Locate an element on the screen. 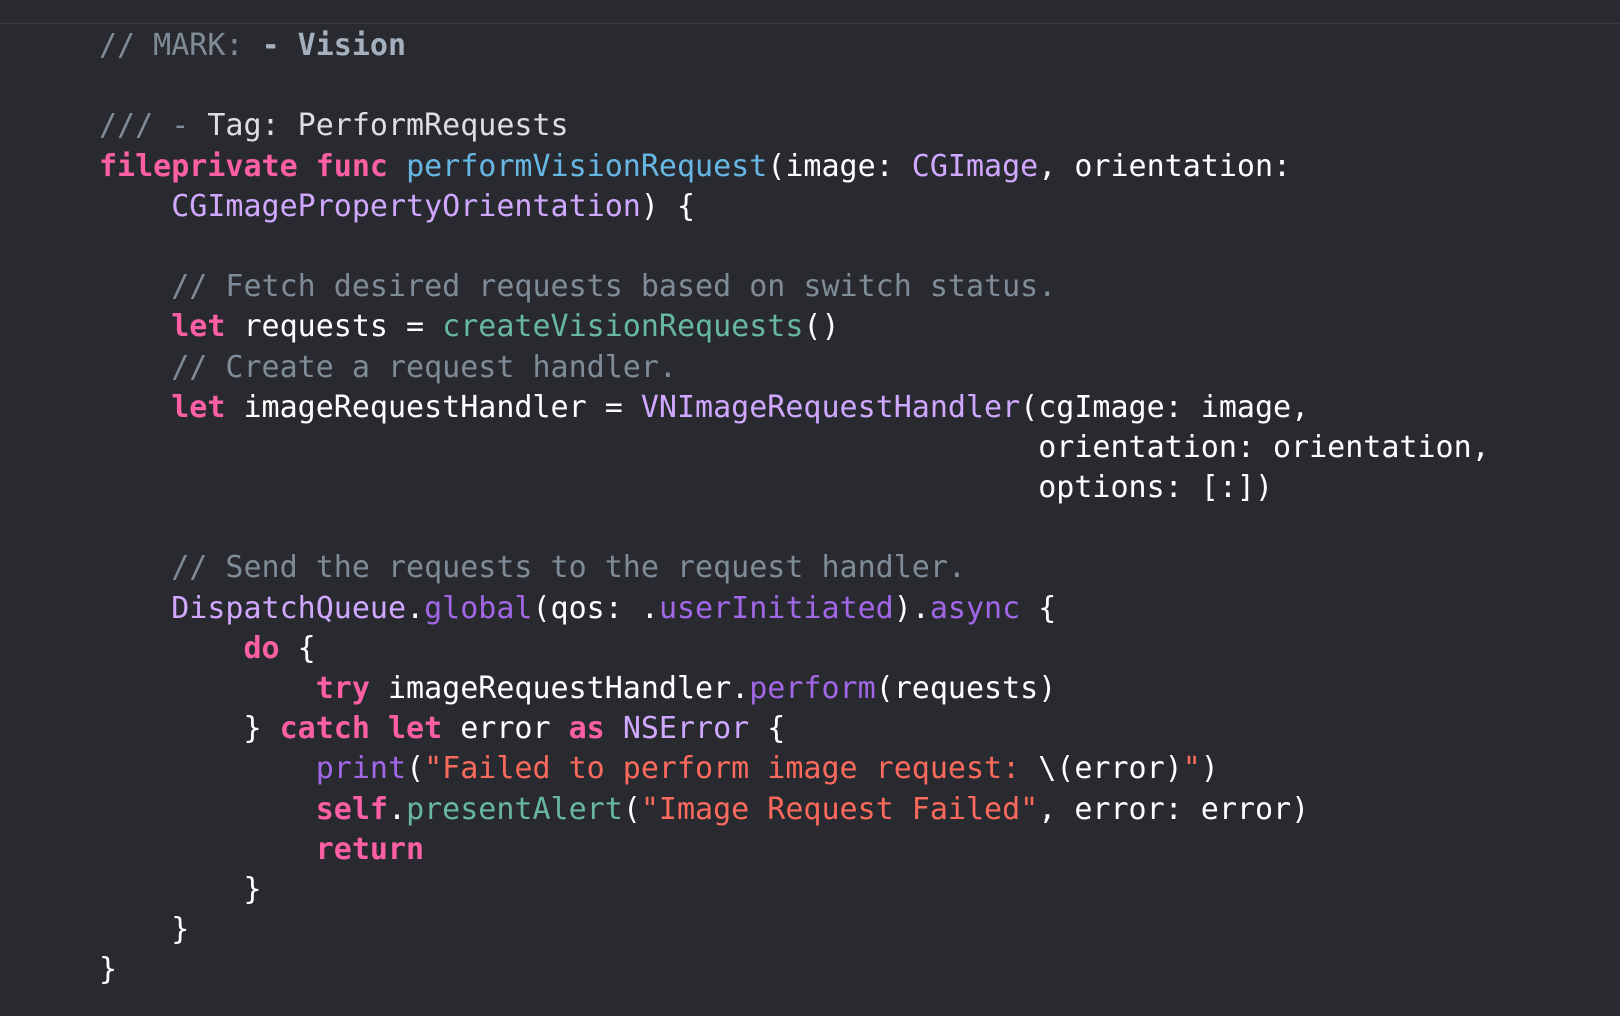 The height and width of the screenshot is (1016, 1620). code-token: "Failed to perform image request: is located at coordinates (731, 769).